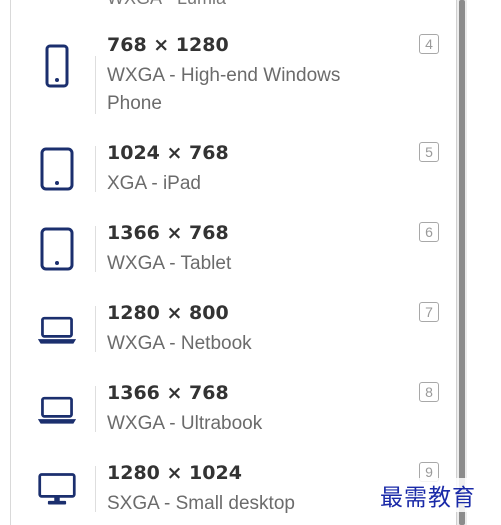 The width and height of the screenshot is (501, 525). What do you see at coordinates (429, 392) in the screenshot?
I see `shortcut-number: 8` at bounding box center [429, 392].